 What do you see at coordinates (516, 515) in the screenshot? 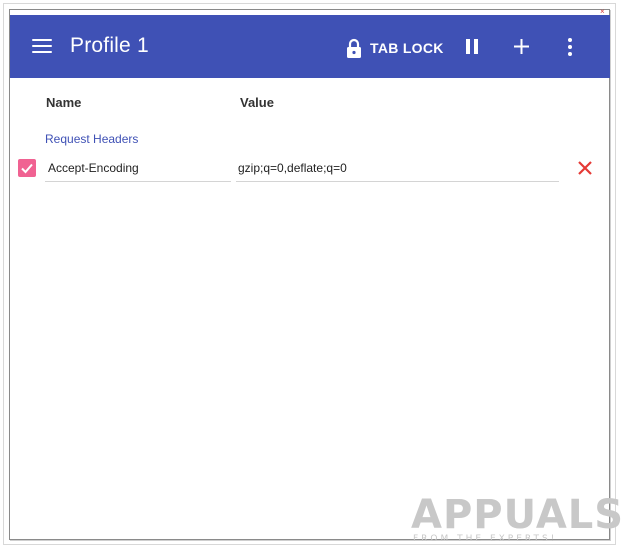
I see `watermark-text: APPUALS` at bounding box center [516, 515].